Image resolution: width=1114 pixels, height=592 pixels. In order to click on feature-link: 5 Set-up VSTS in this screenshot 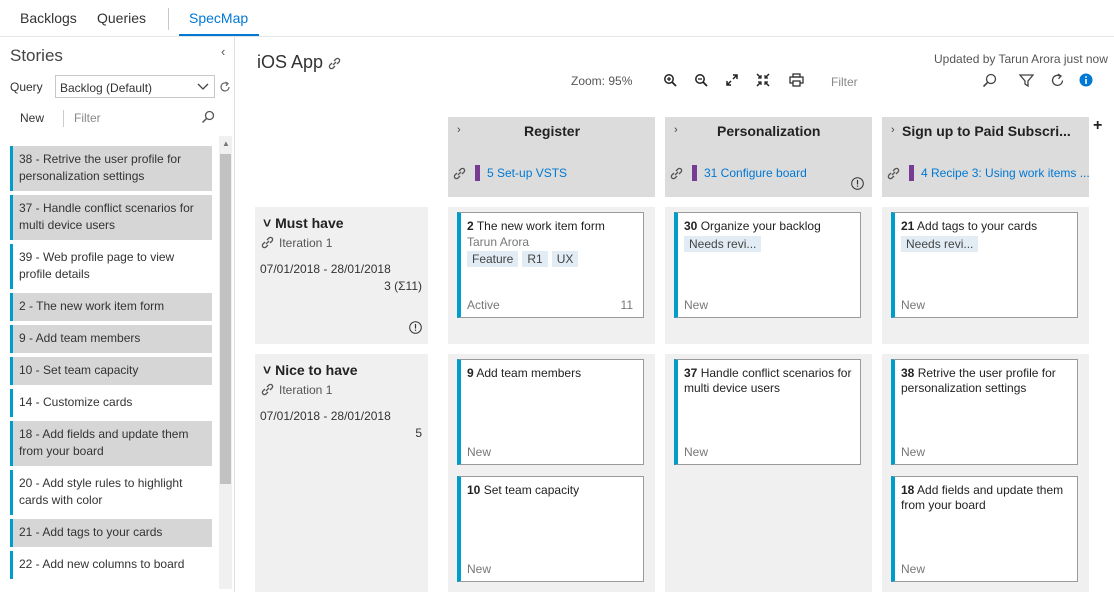, I will do `click(509, 173)`.